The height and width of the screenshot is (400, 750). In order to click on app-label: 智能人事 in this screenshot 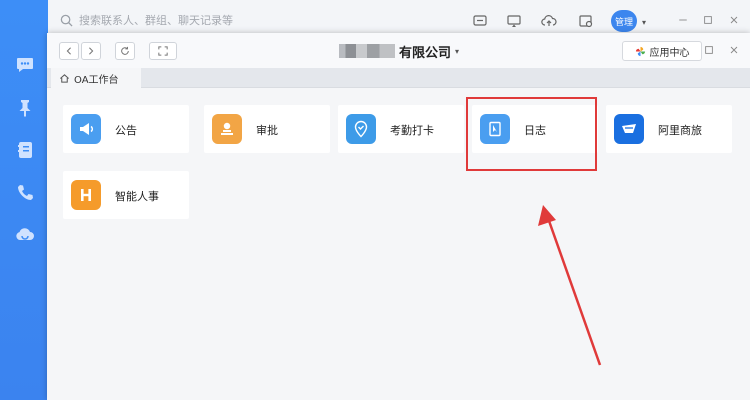, I will do `click(137, 196)`.